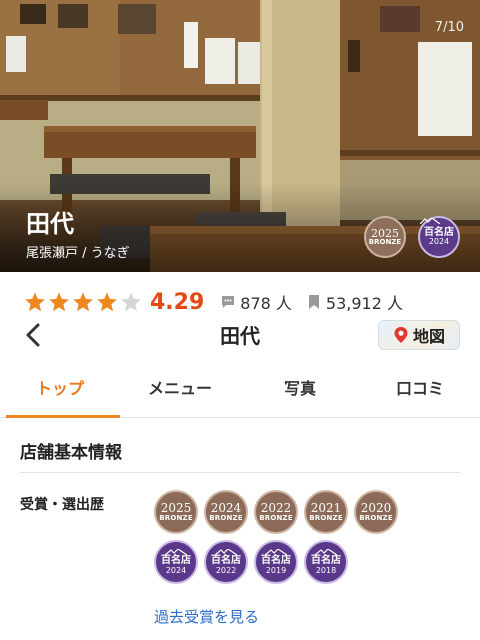 This screenshot has height=640, width=480. What do you see at coordinates (78, 253) in the screenshot?
I see `shop-area-genre: 尾張瀬戸 / うなぎ` at bounding box center [78, 253].